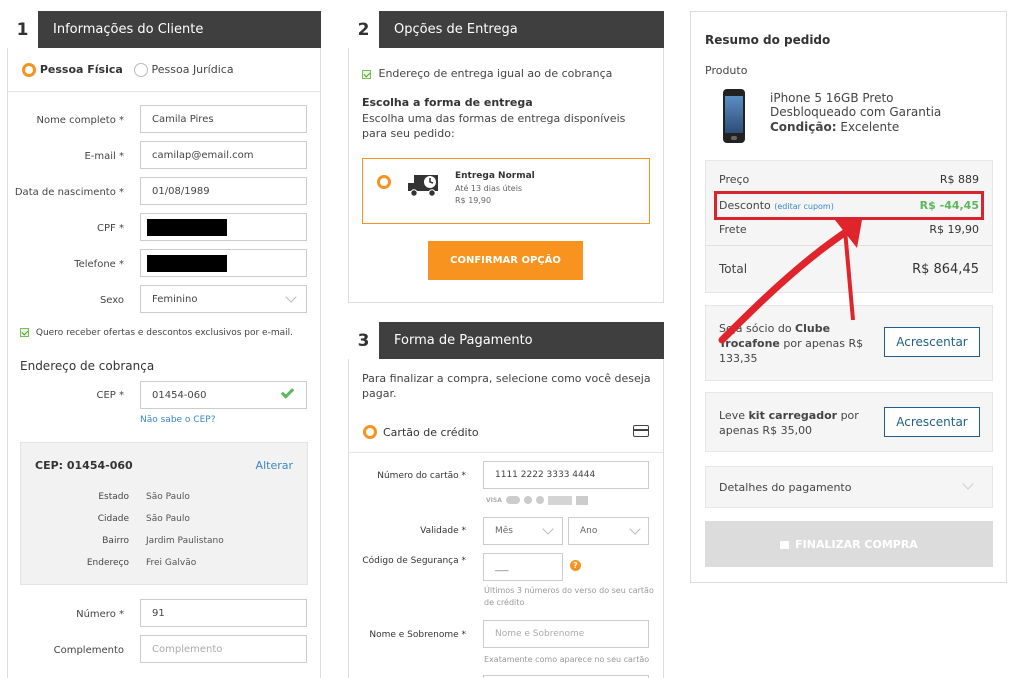 Image resolution: width=1024 pixels, height=678 pixels. I want to click on person-type-tabs: Pessoa Física Pessoa Jurídica, so click(164, 75).